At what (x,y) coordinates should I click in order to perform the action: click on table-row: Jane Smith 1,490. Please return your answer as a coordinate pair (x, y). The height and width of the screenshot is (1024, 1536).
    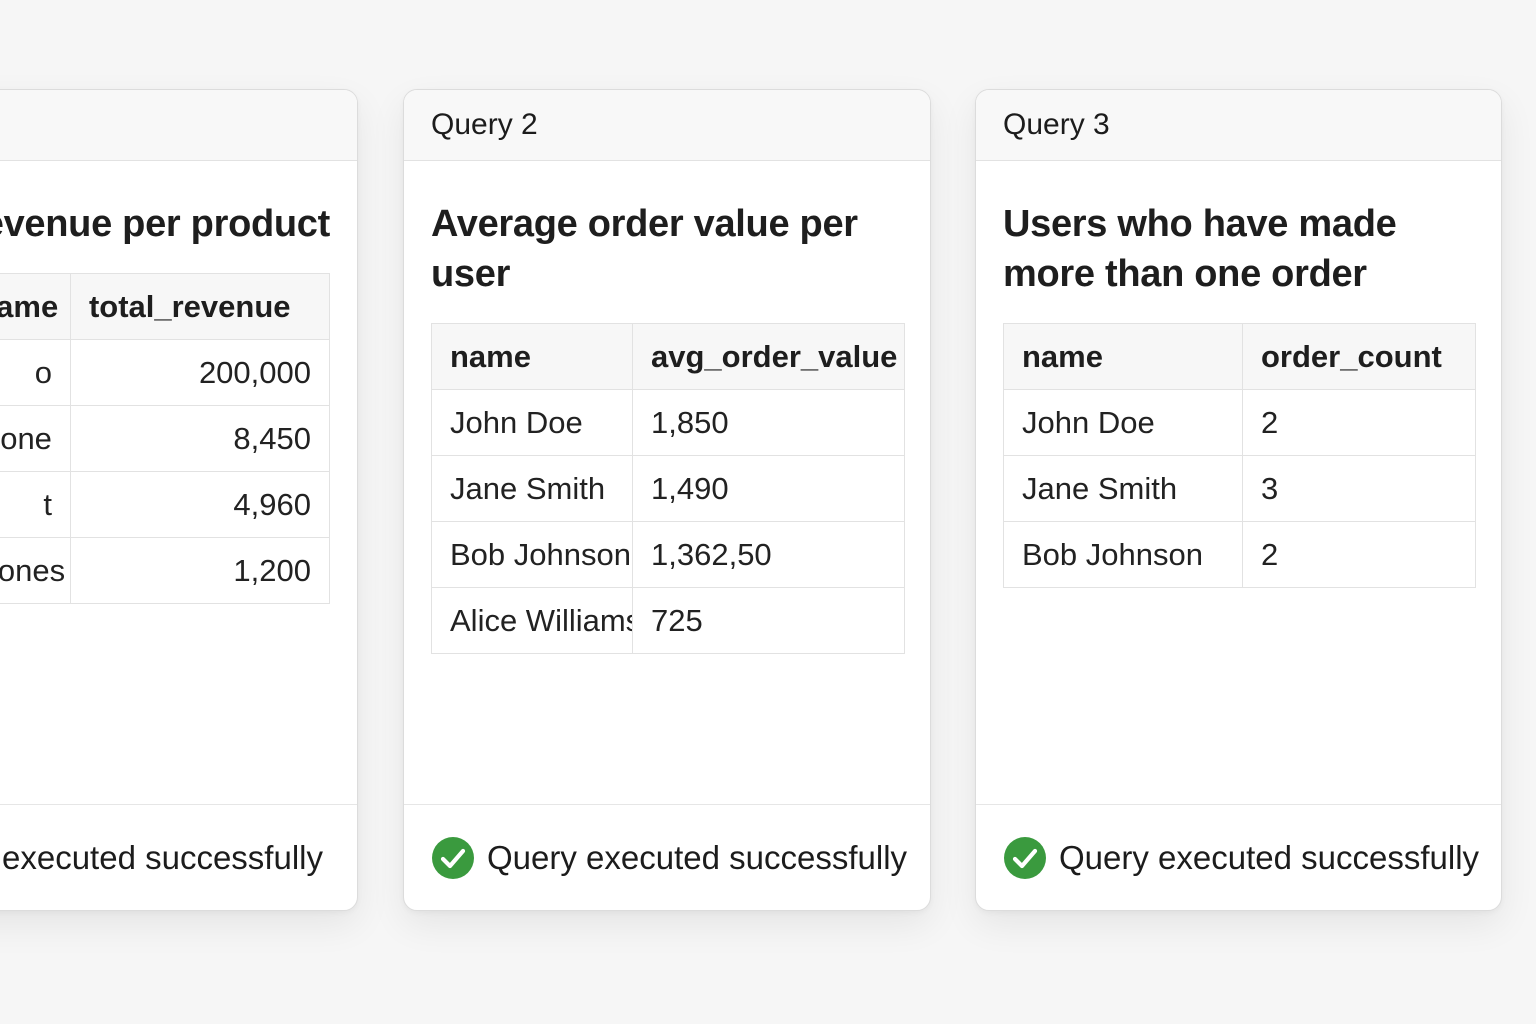
    Looking at the image, I should click on (668, 488).